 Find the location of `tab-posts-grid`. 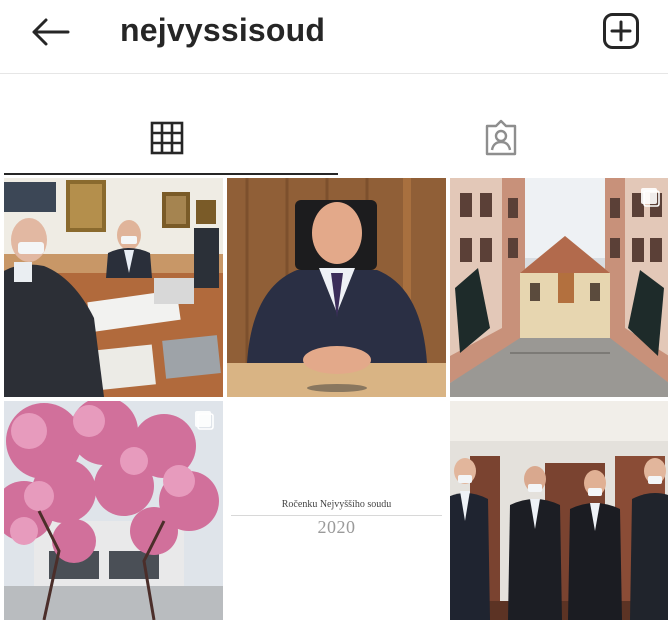

tab-posts-grid is located at coordinates (167, 138).